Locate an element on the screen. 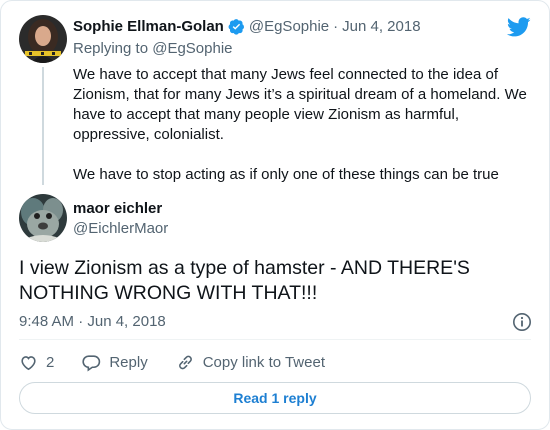 This screenshot has width=550, height=430. verified-badge-icon is located at coordinates (236, 26).